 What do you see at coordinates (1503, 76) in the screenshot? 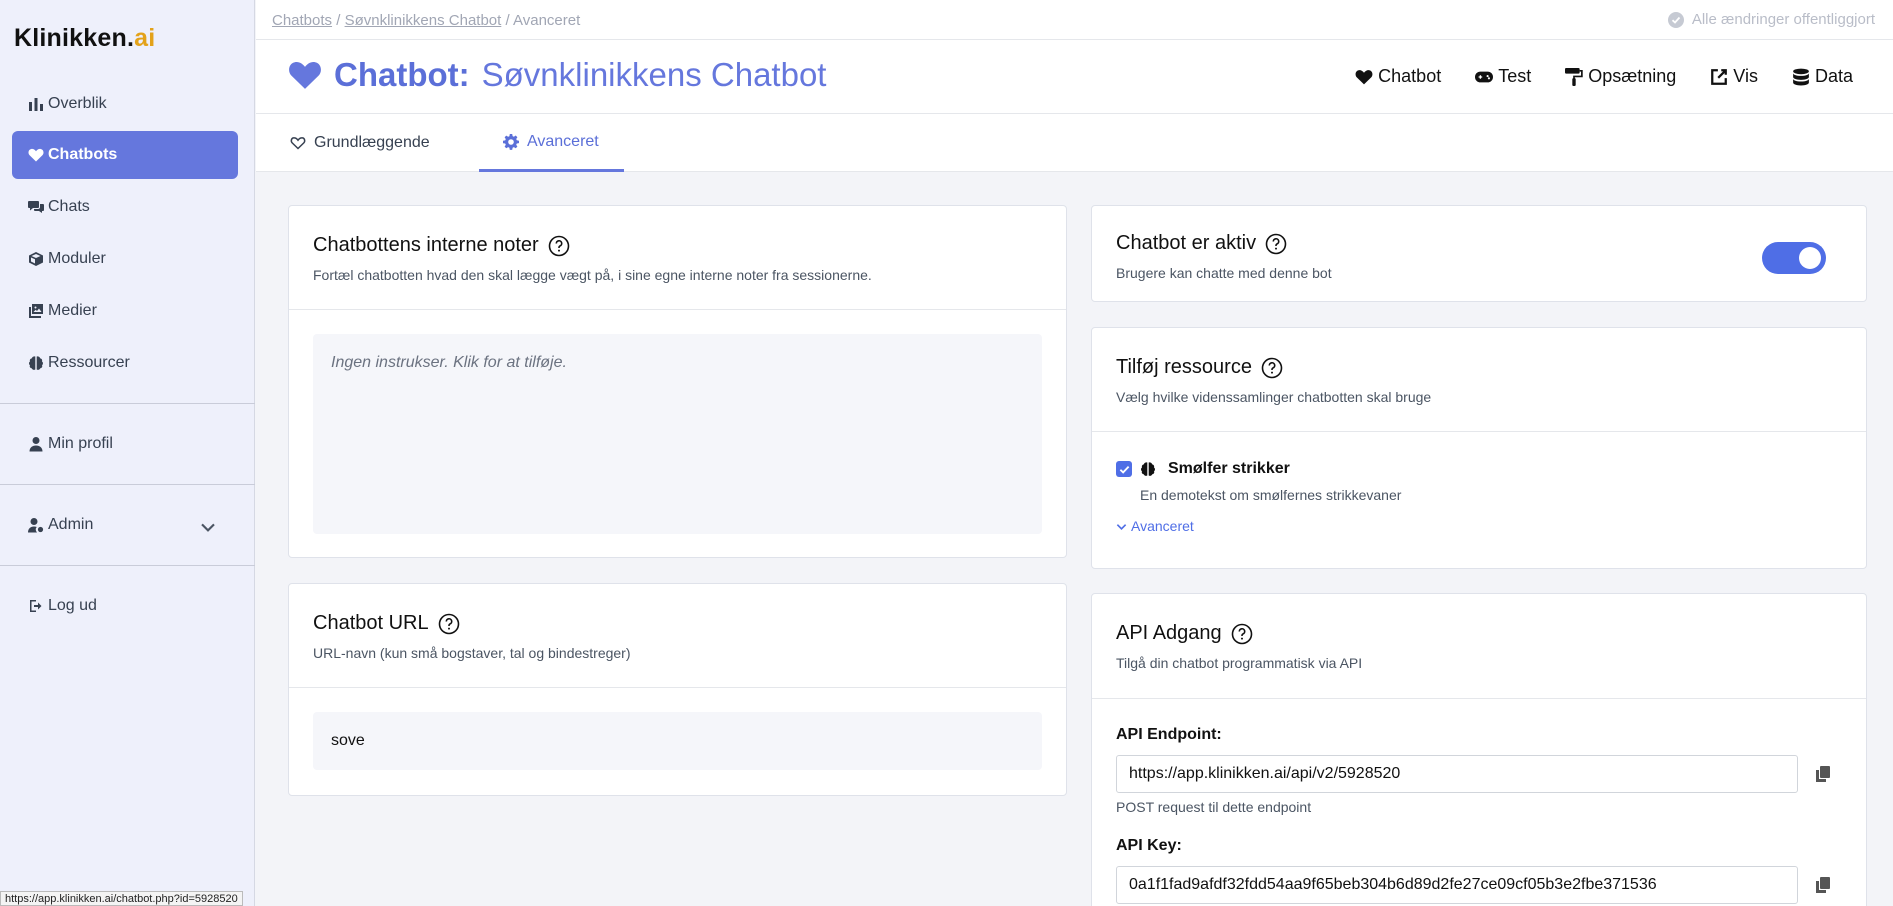
I see `test-button: Test` at bounding box center [1503, 76].